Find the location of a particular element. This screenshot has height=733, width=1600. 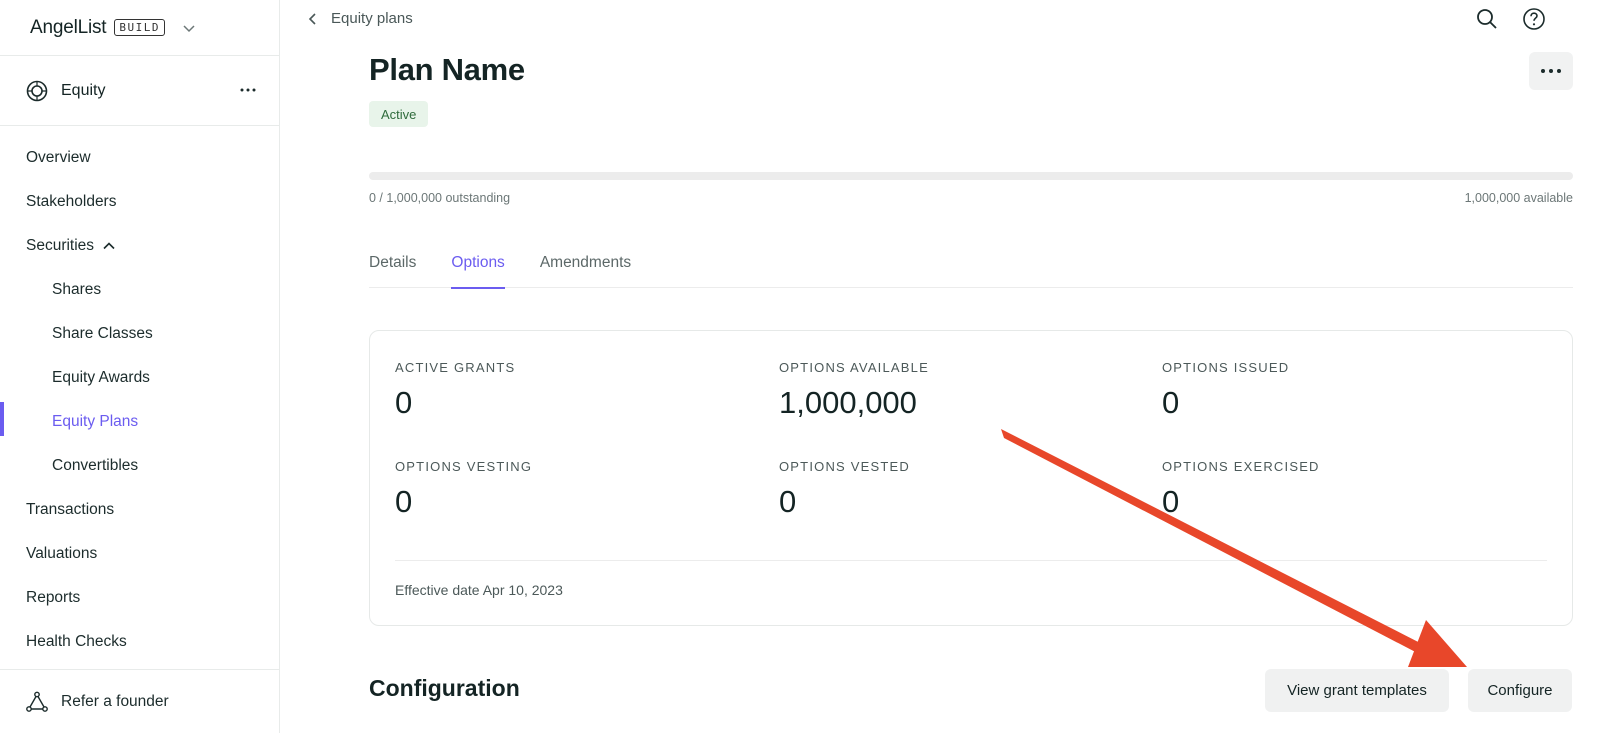

sidebar-item-equity-plans: Equity Plans is located at coordinates (139, 422).